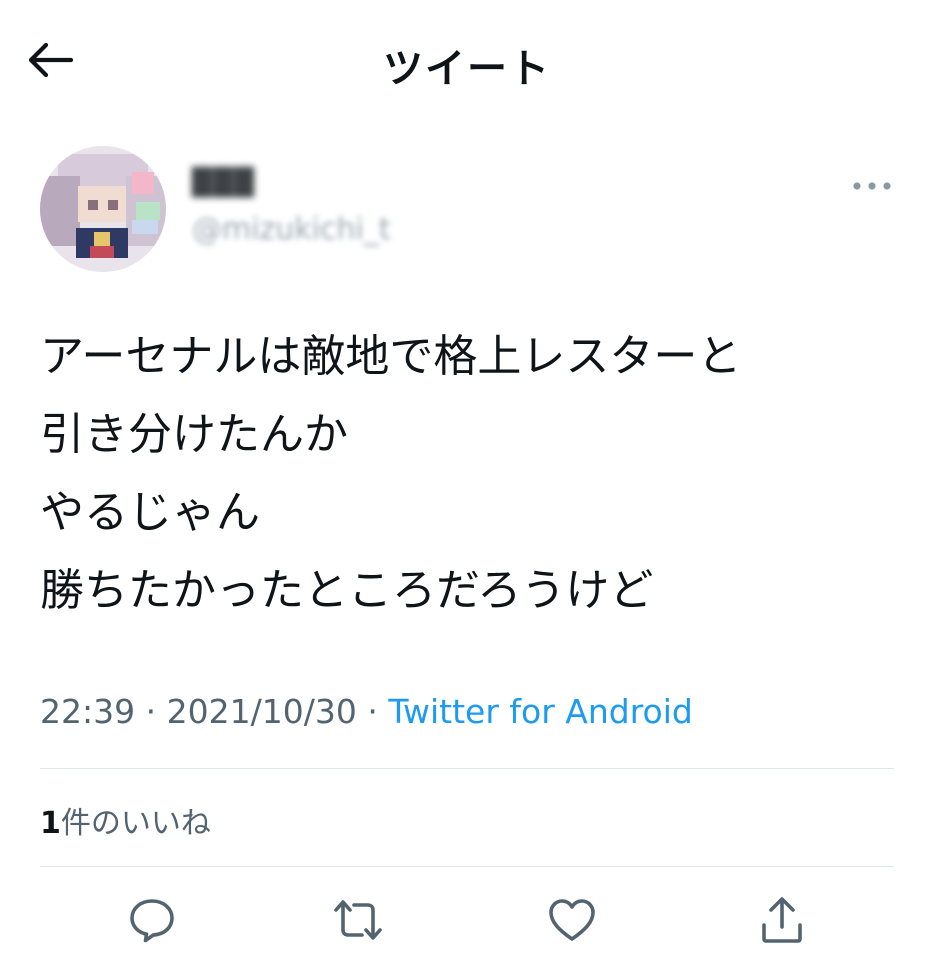 This screenshot has height=977, width=934. Describe the element at coordinates (366, 711) in the screenshot. I see `tweet-meta: 22:39 · 2021/10/30 · Twitter for Android` at that location.